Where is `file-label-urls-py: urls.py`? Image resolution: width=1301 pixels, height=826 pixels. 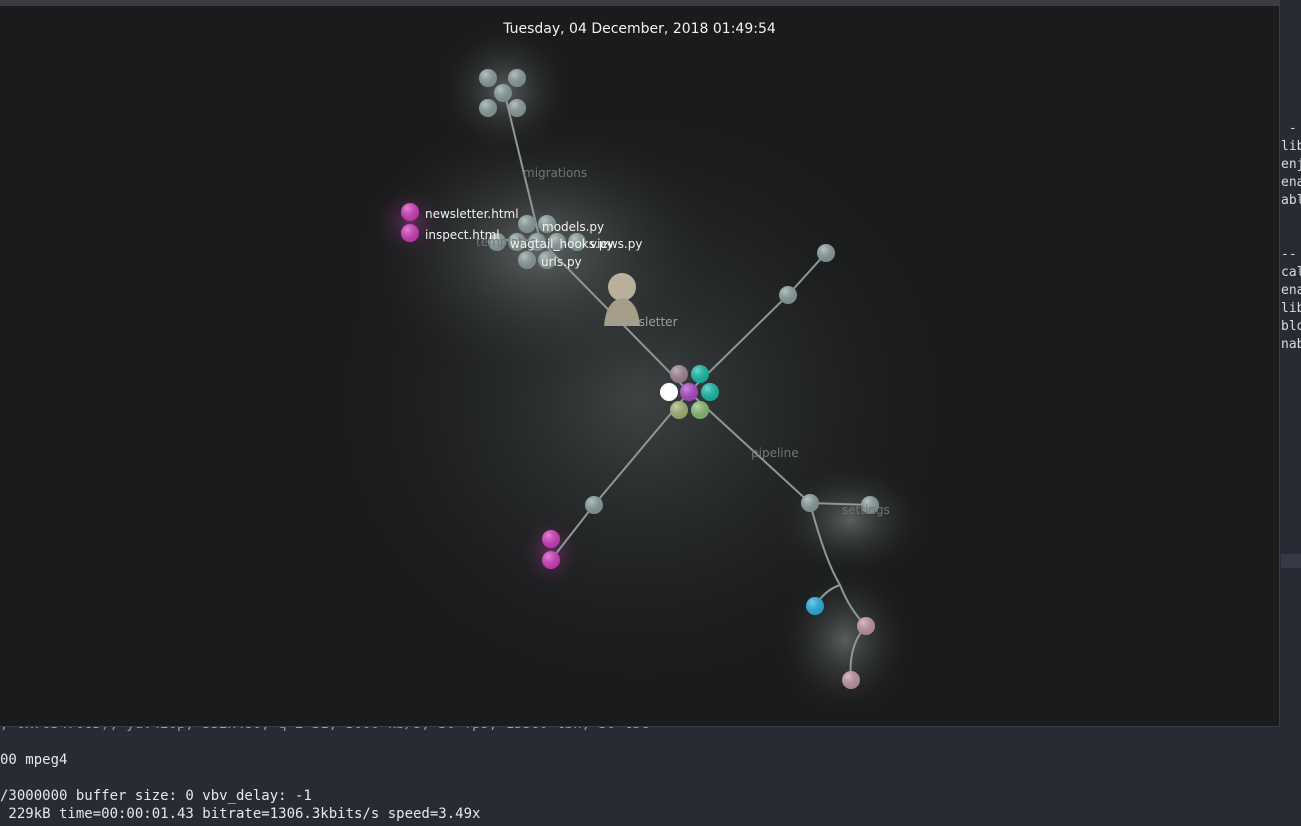
file-label-urls-py: urls.py is located at coordinates (561, 262).